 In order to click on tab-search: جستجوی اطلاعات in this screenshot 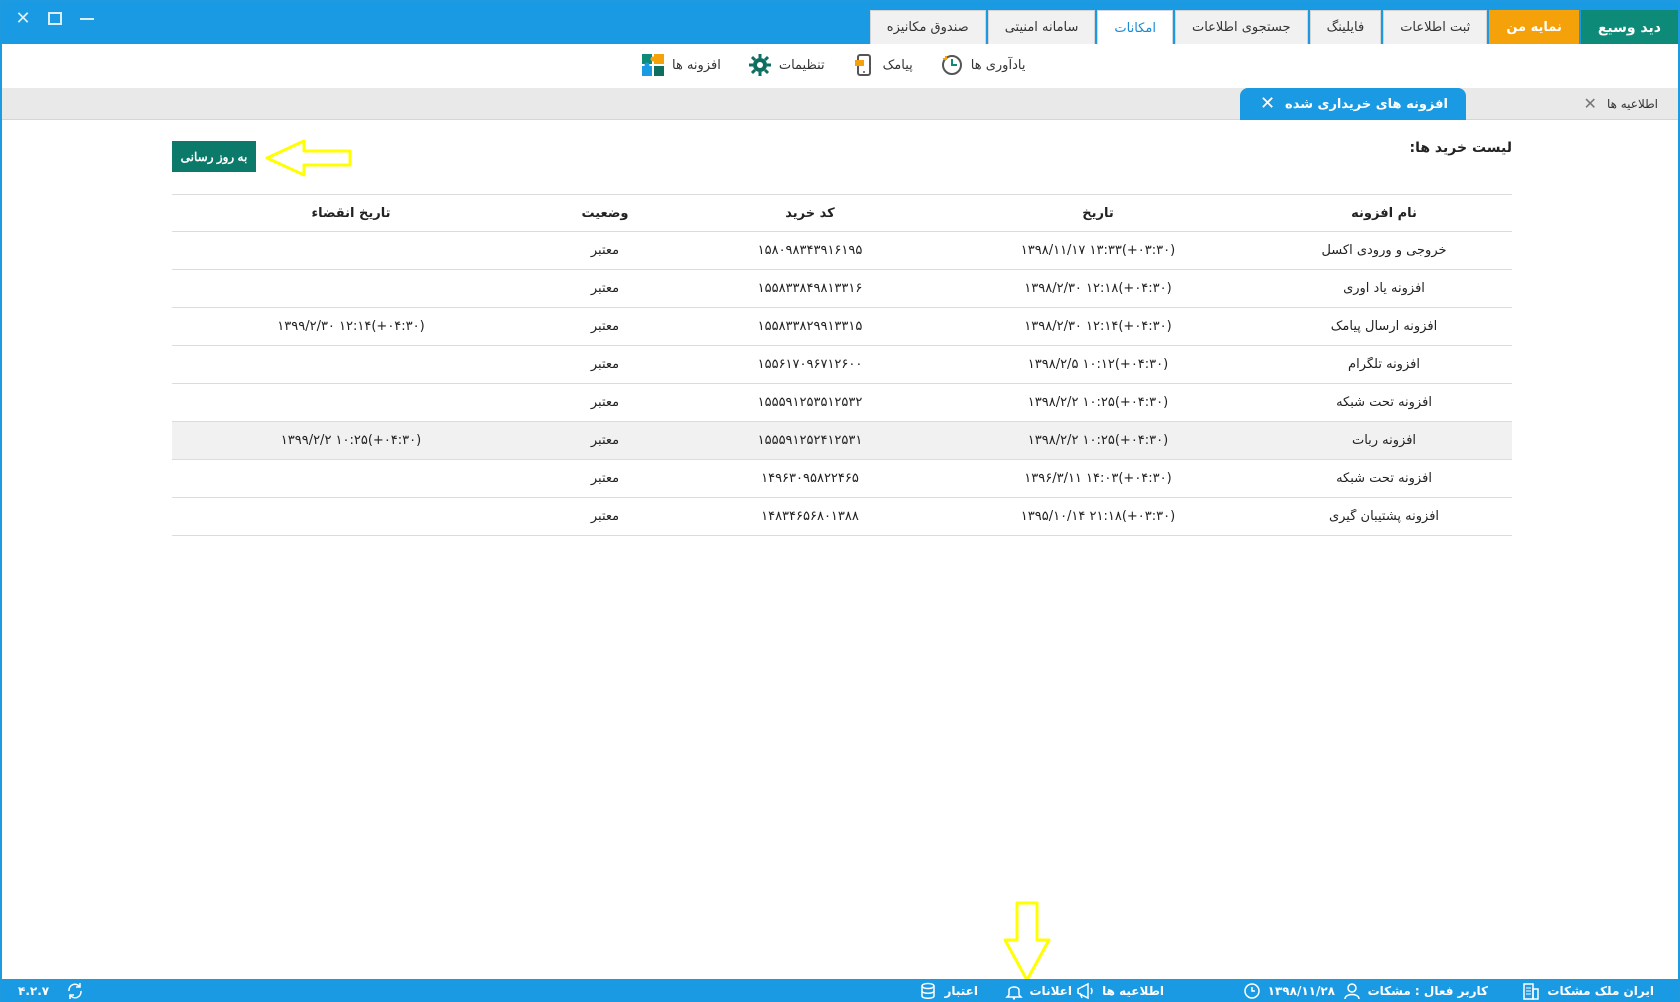, I will do `click(1241, 27)`.